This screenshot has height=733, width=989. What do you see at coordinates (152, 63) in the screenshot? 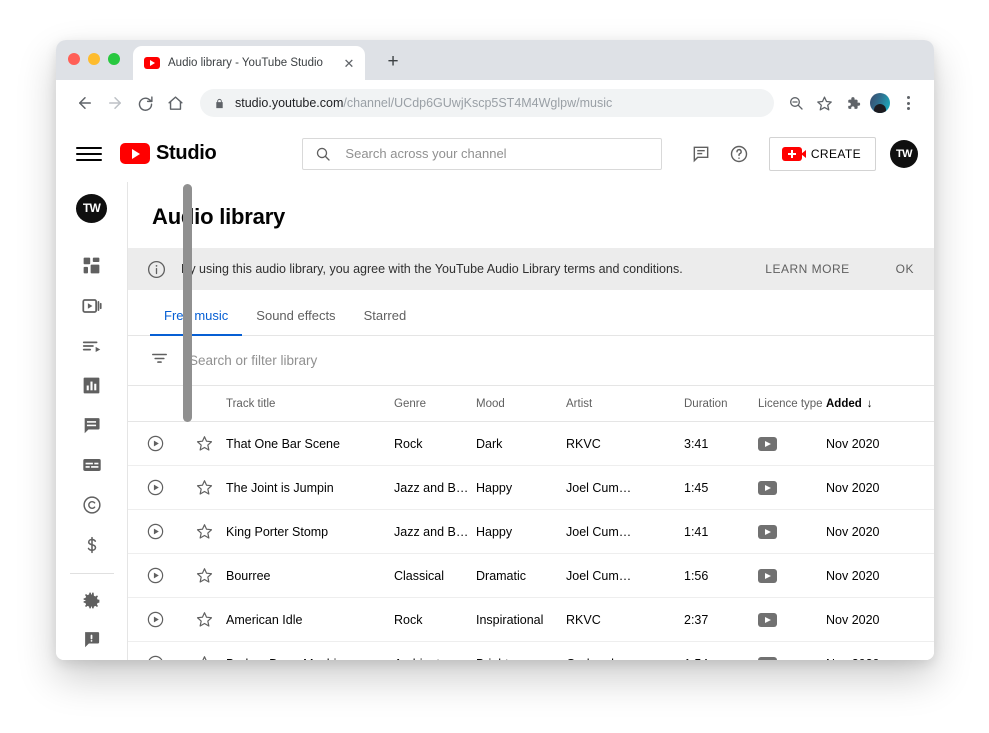
I see `youtube-favicon-icon` at bounding box center [152, 63].